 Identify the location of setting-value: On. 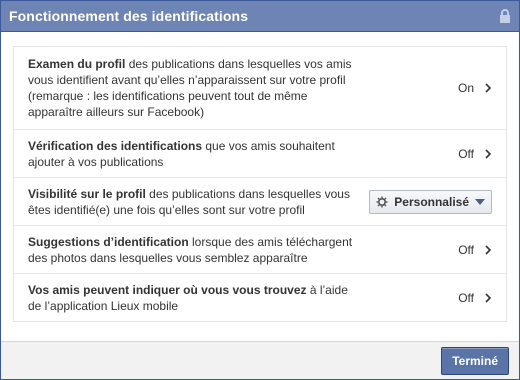
(465, 88).